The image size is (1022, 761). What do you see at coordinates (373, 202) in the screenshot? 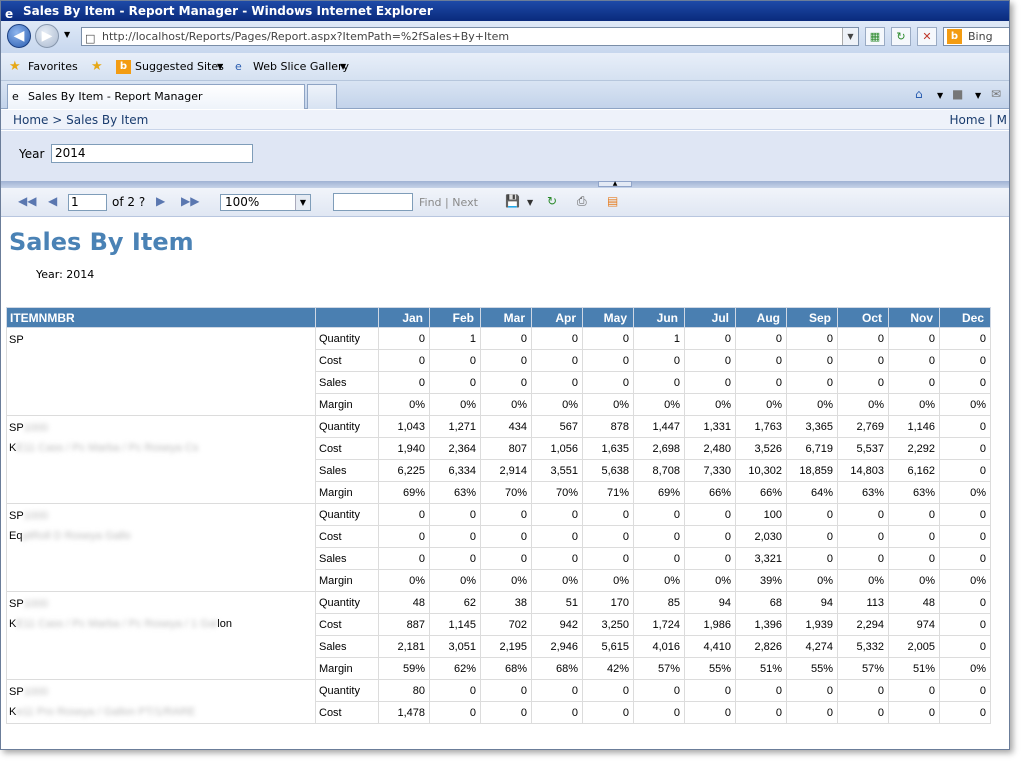
I see `find-input` at bounding box center [373, 202].